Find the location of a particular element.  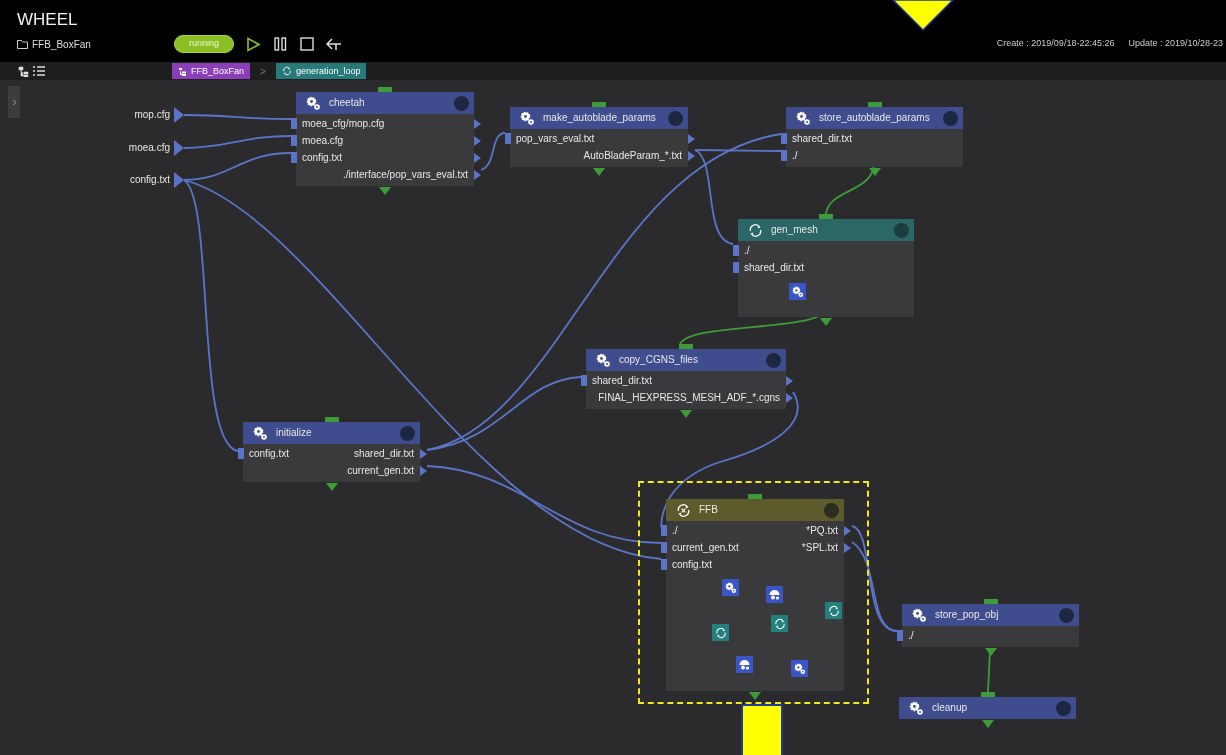

project-name: FFB_BoxFan is located at coordinates (61, 44).